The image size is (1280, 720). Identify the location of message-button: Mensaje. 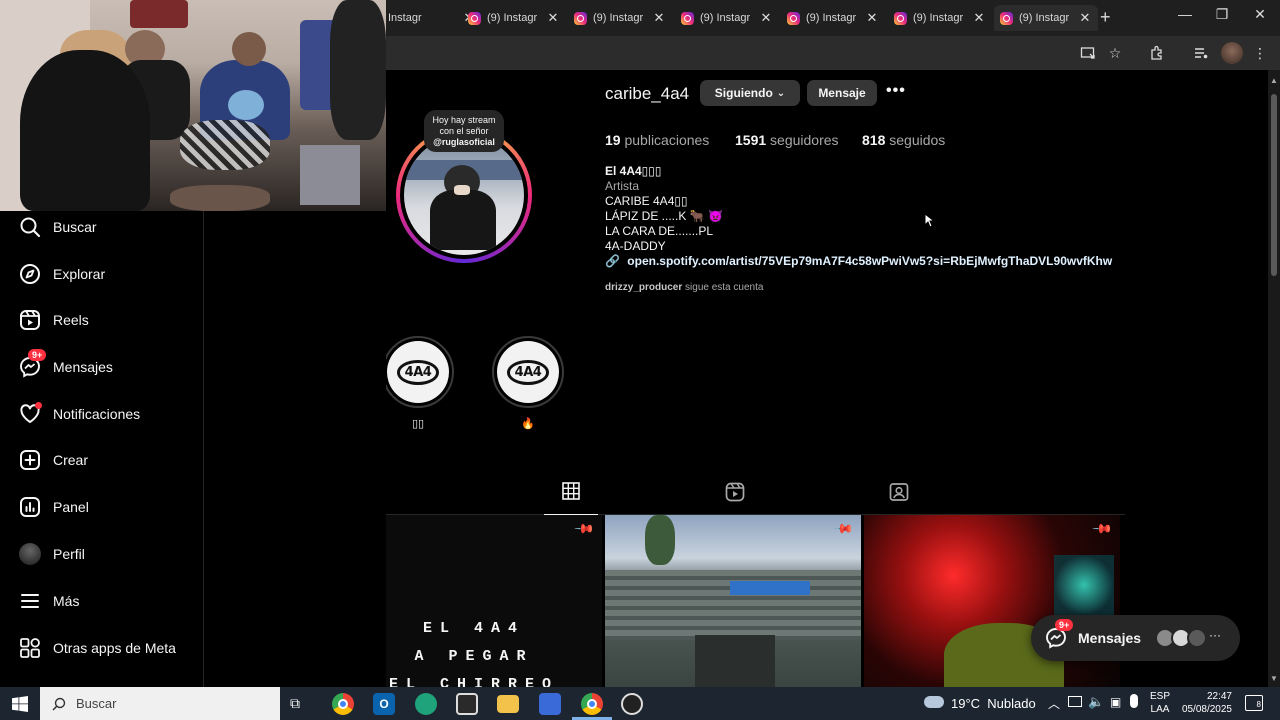
(842, 93).